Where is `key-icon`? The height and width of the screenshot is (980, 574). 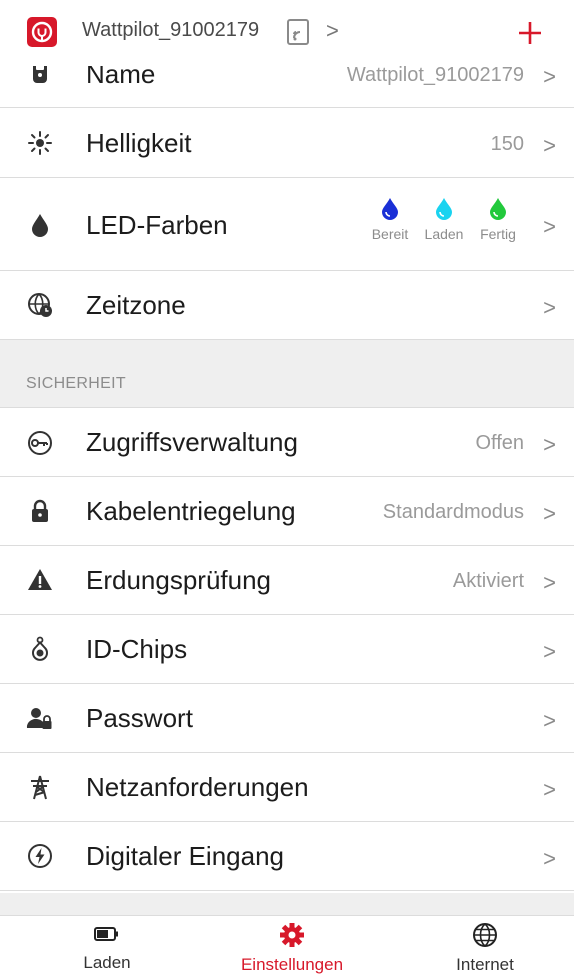
key-icon is located at coordinates (40, 443).